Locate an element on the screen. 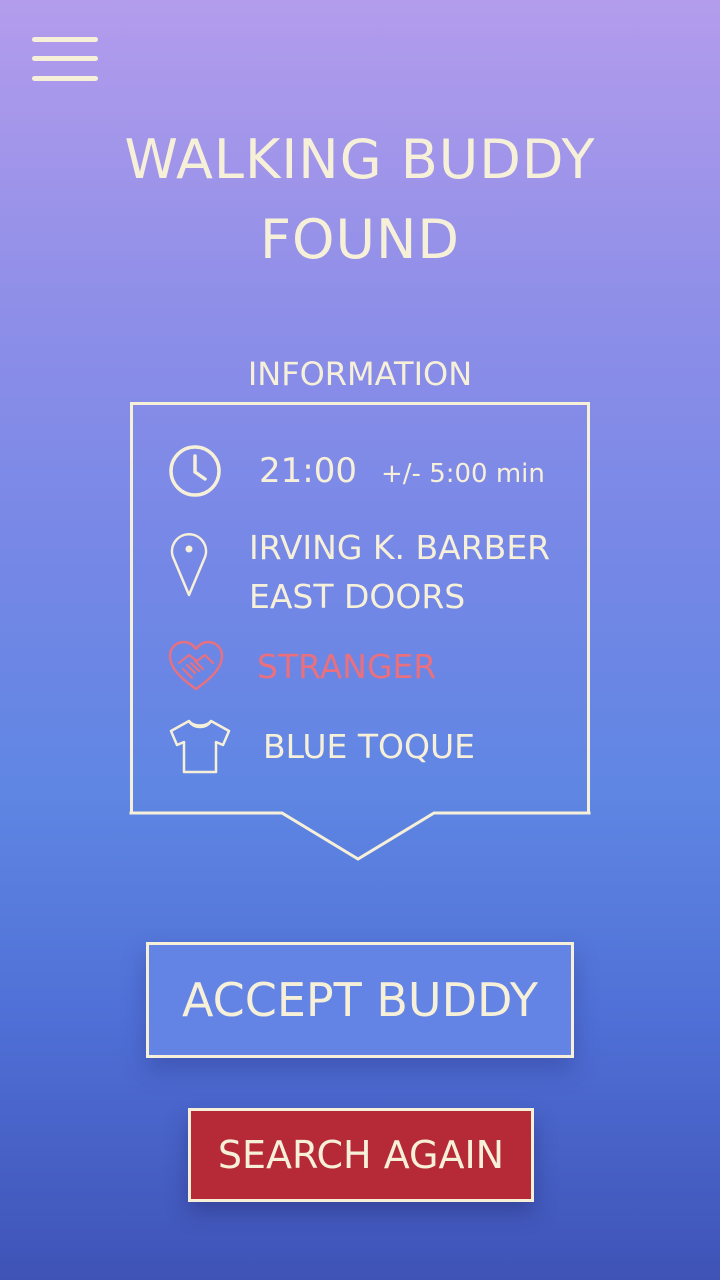  accept-buddy-button: ACCEPT BUDDY is located at coordinates (360, 1000).